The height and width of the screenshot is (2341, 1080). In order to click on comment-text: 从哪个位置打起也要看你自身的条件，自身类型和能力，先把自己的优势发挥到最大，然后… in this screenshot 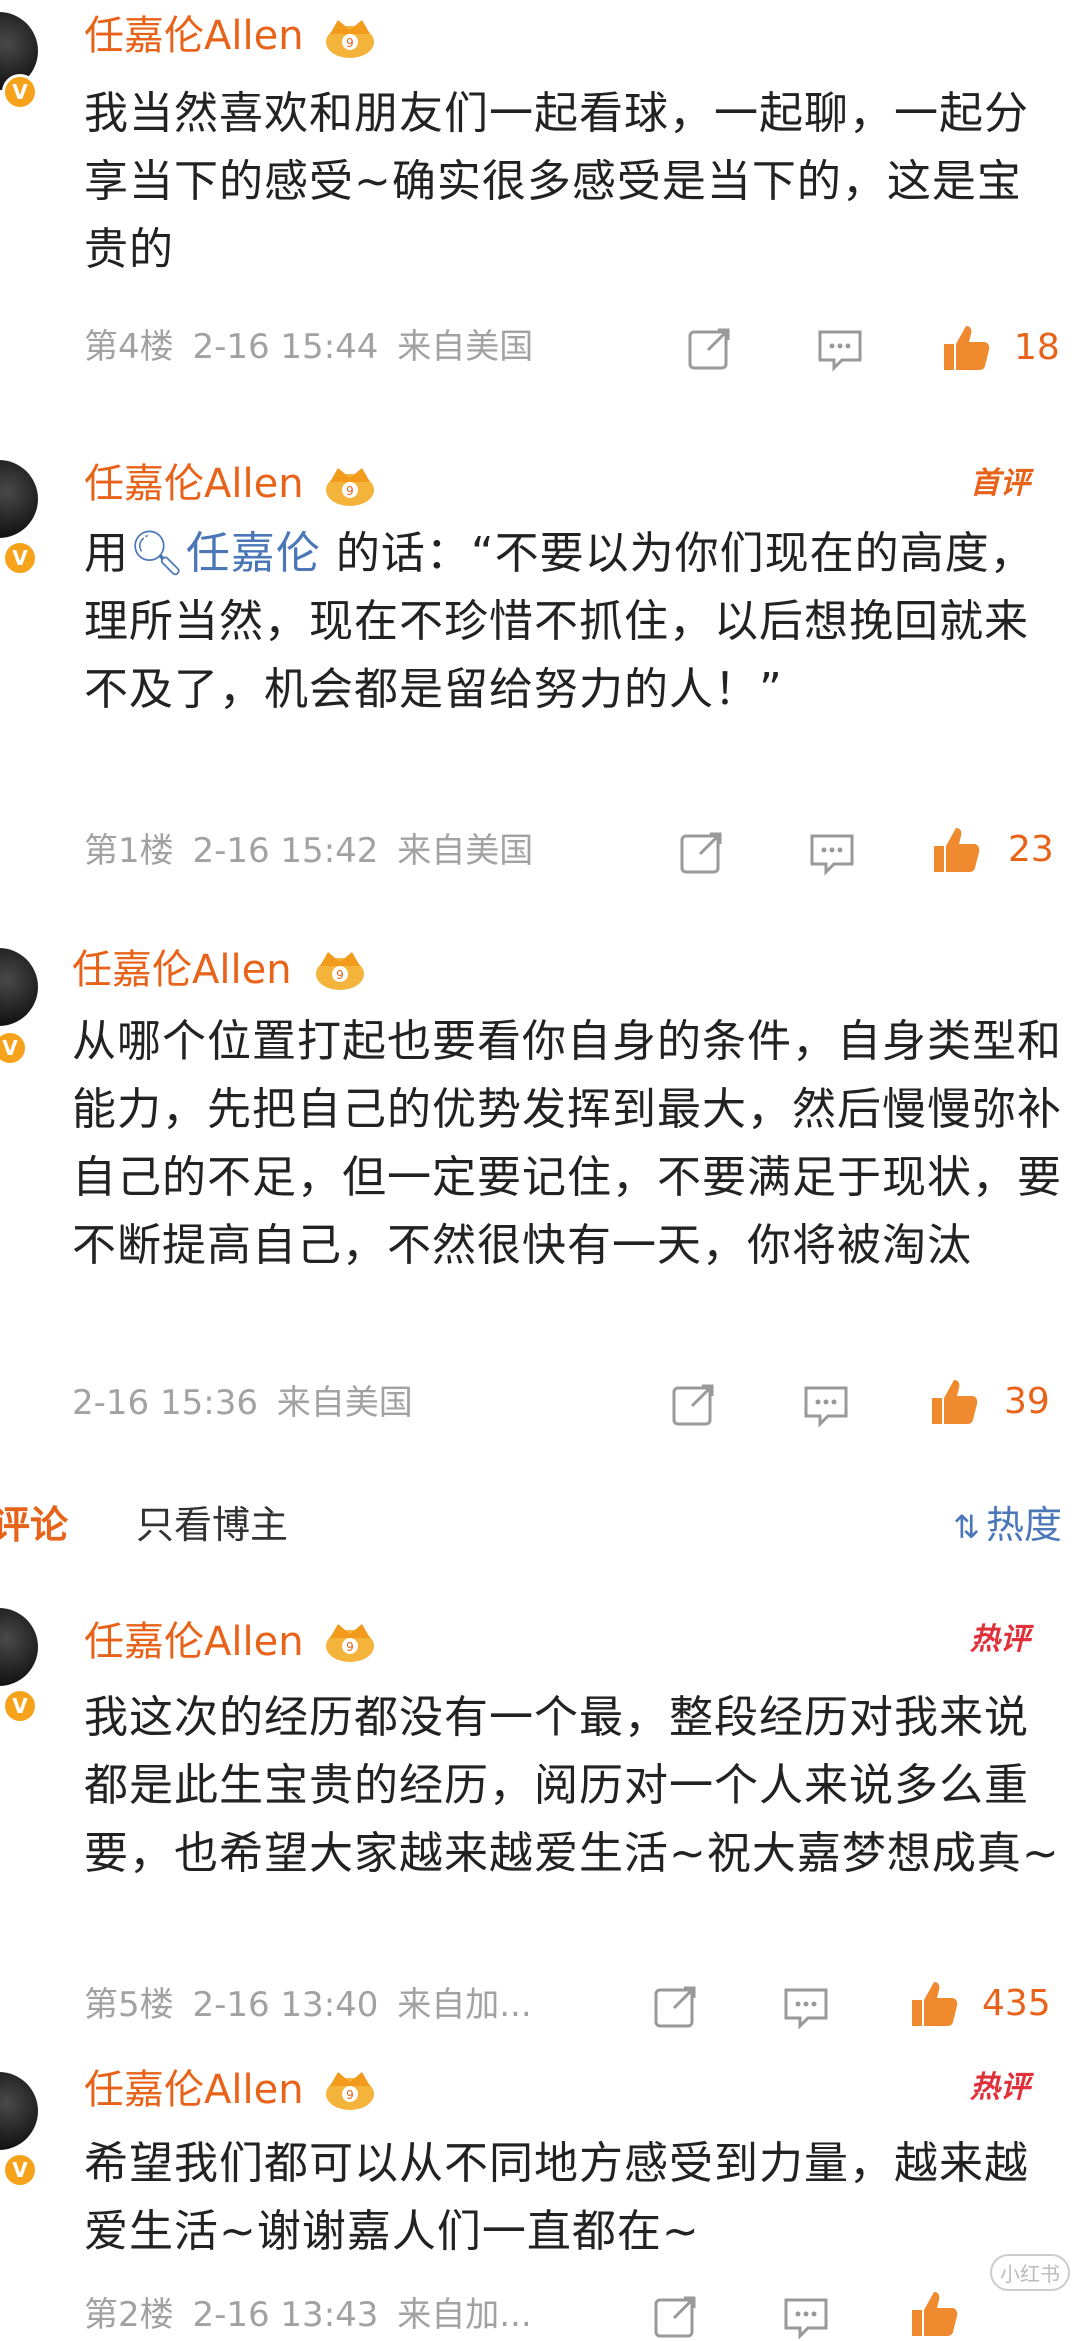, I will do `click(567, 1143)`.